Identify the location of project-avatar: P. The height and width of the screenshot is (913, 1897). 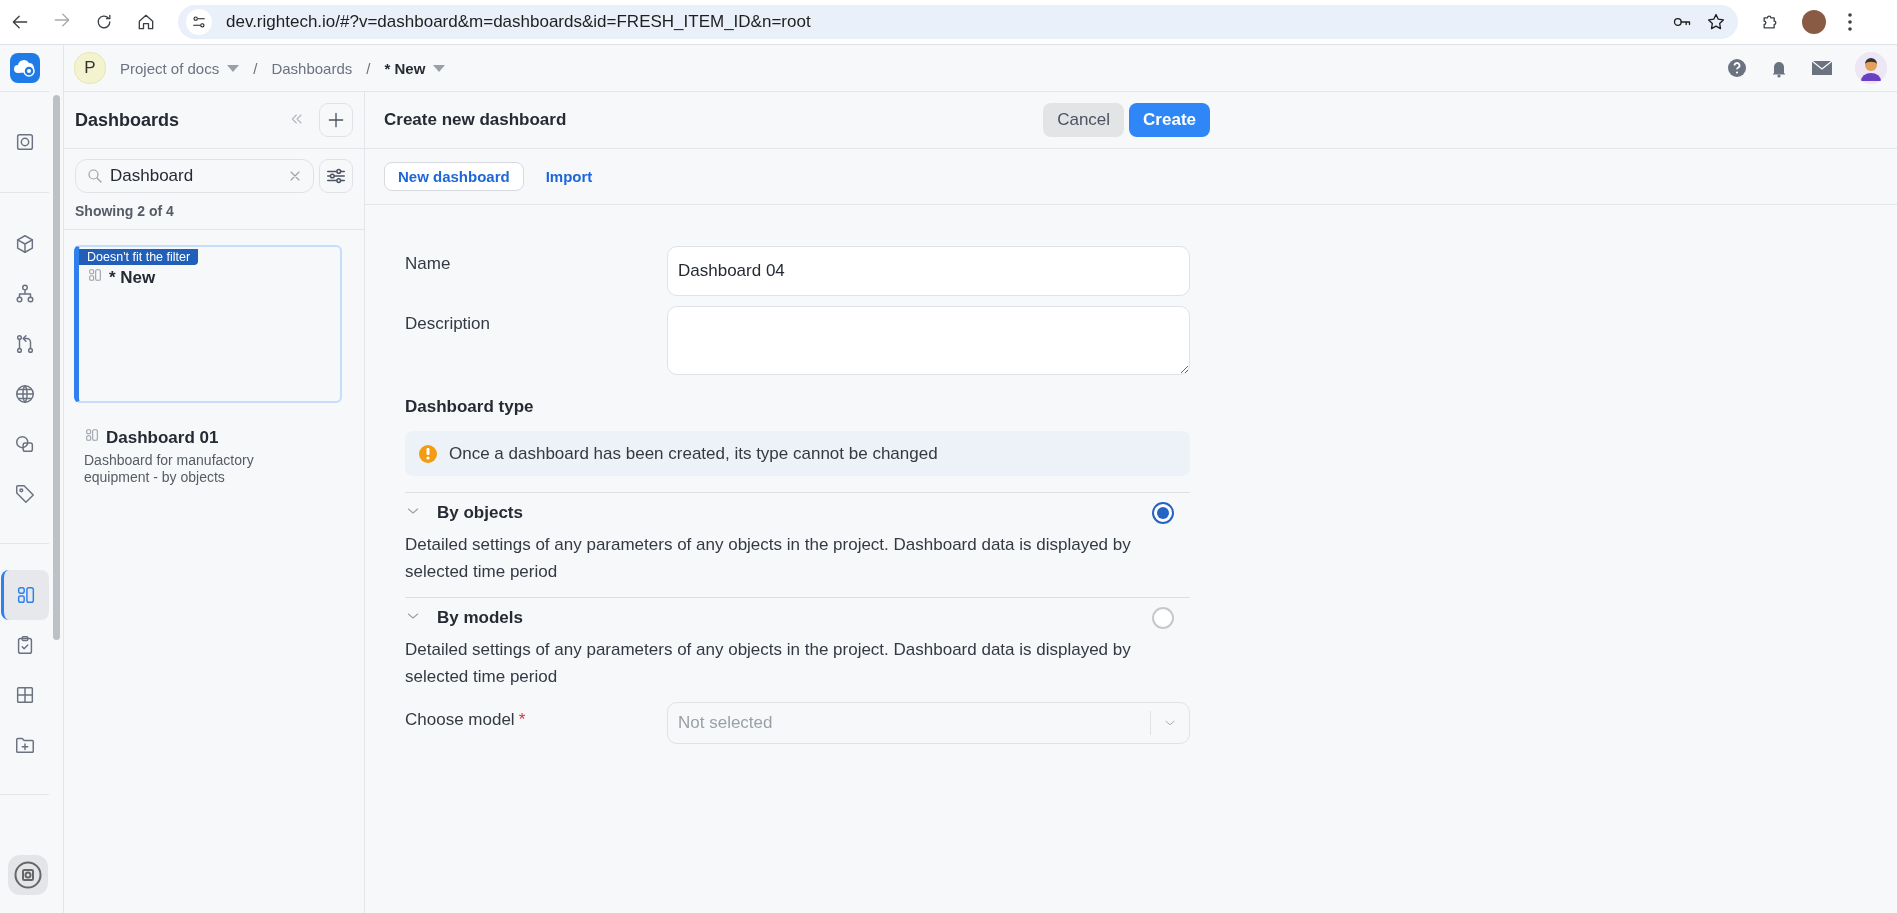
(90, 68).